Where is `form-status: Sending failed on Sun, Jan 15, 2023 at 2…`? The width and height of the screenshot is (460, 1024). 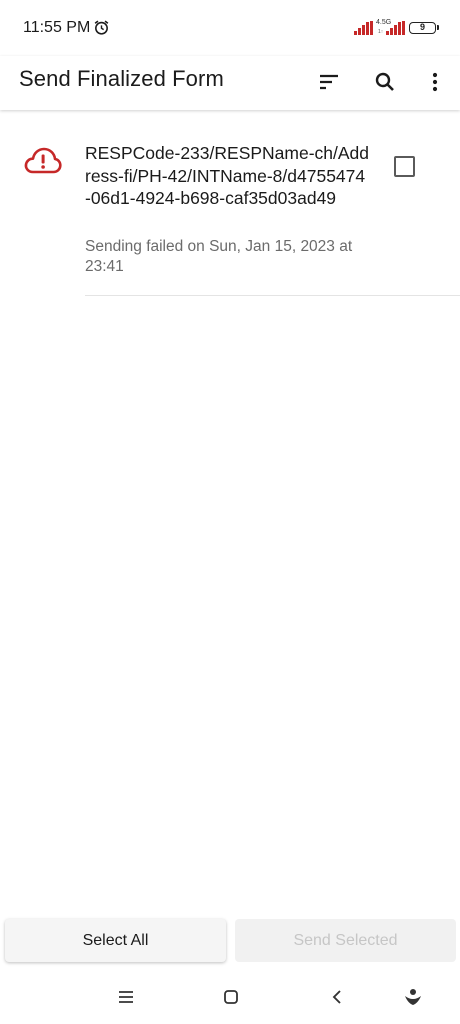
form-status: Sending failed on Sun, Jan 15, 2023 at 2… is located at coordinates (219, 256).